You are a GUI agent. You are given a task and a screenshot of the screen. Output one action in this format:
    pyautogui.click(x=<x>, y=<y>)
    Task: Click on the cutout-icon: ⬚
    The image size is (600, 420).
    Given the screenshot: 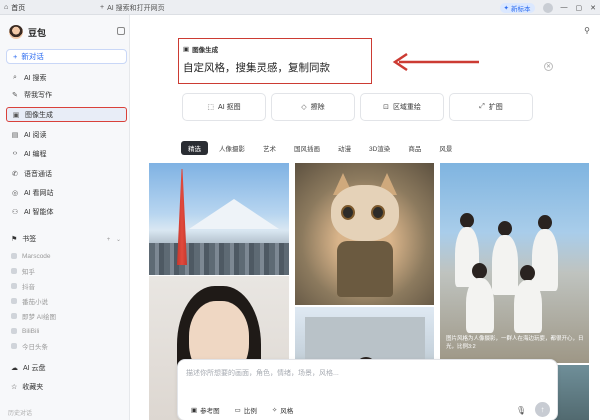 What is the action you would take?
    pyautogui.click(x=211, y=107)
    